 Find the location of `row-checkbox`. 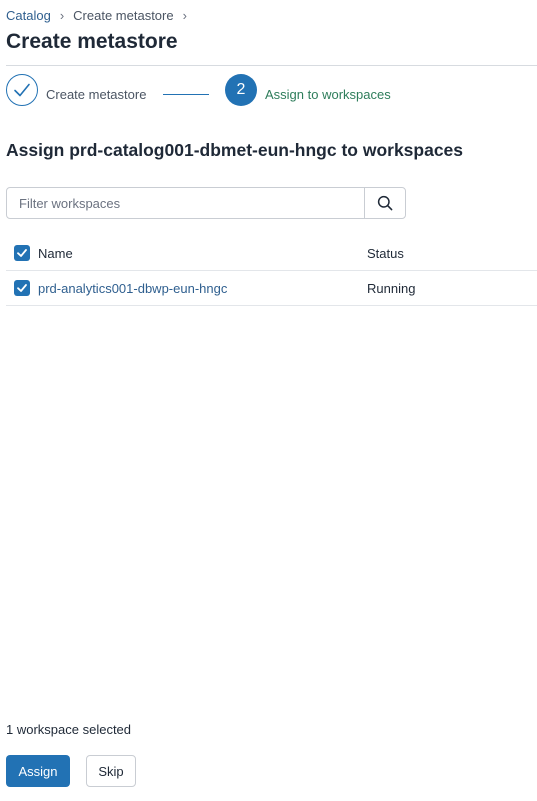

row-checkbox is located at coordinates (22, 288).